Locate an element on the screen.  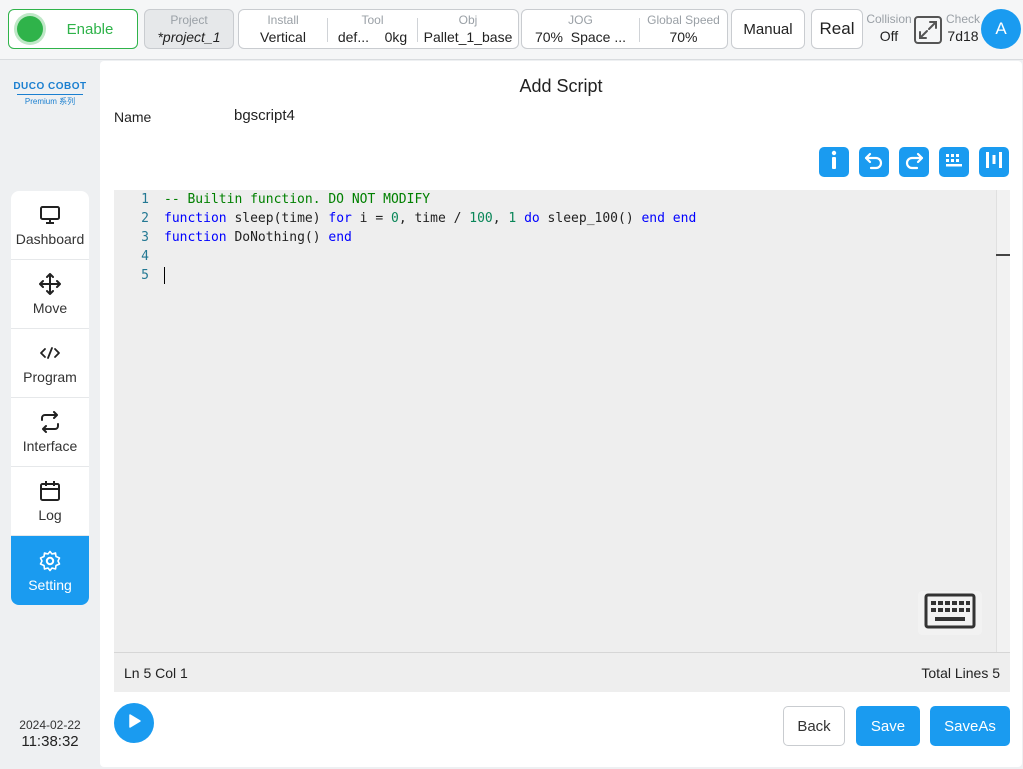
code-token: -- Builtin function. DO NOT MODIFY is located at coordinates (297, 199).